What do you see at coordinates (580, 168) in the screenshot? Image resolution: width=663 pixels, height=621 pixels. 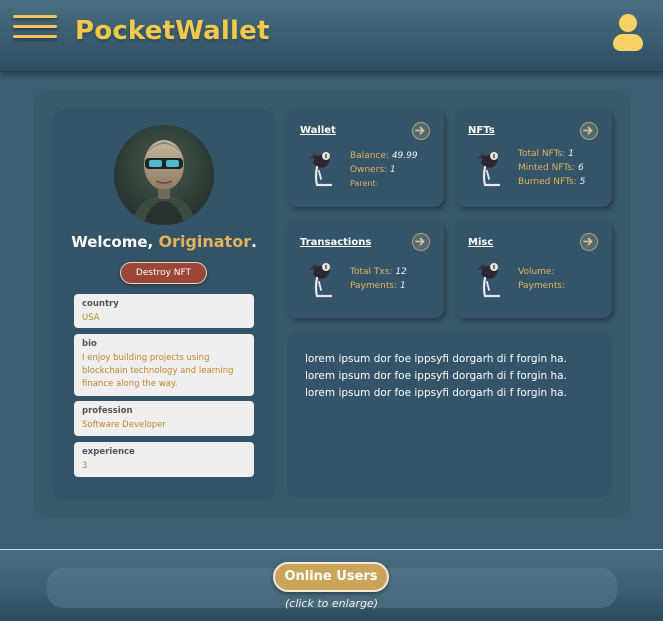 I see `minted-nfts-value: 6` at bounding box center [580, 168].